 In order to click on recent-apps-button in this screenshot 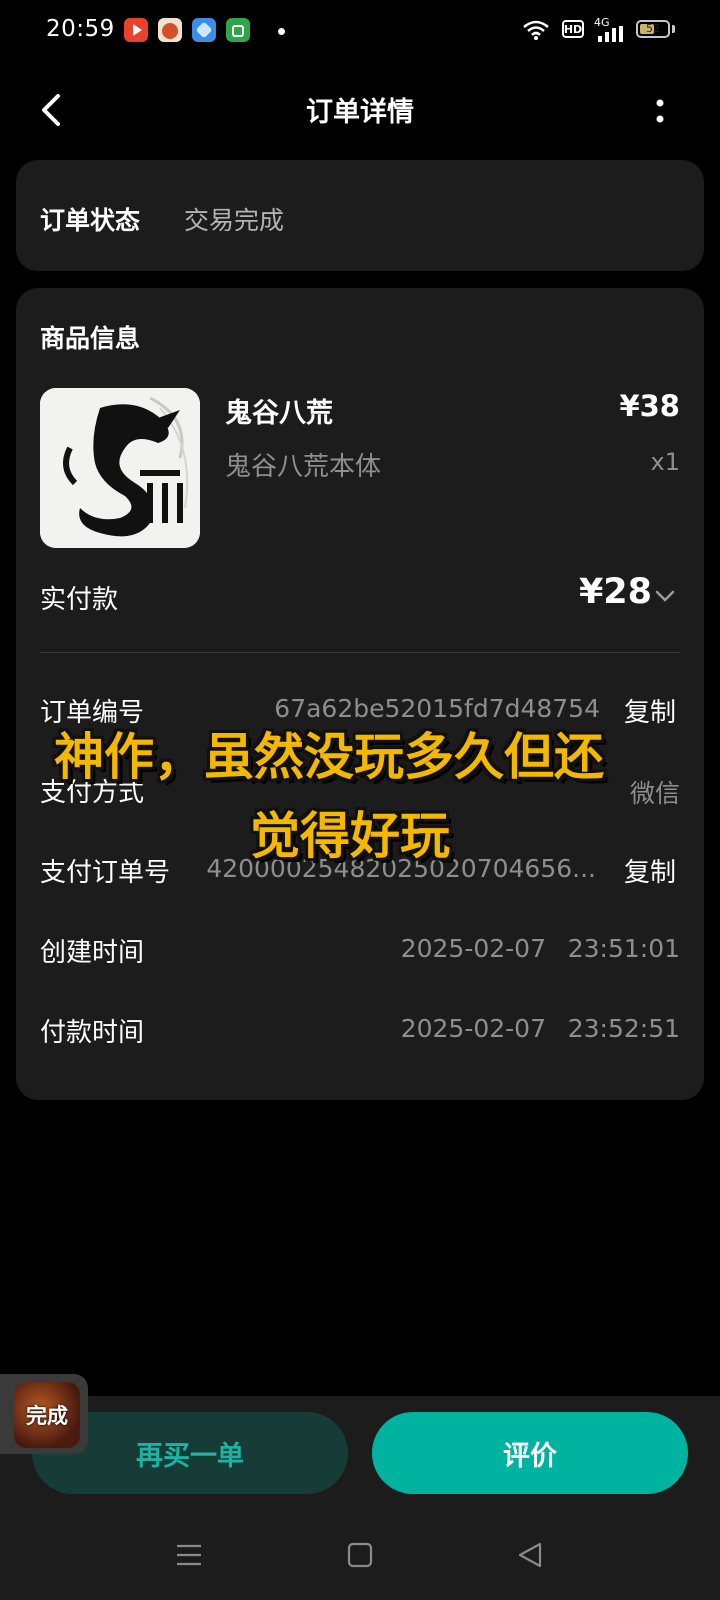, I will do `click(189, 1555)`.